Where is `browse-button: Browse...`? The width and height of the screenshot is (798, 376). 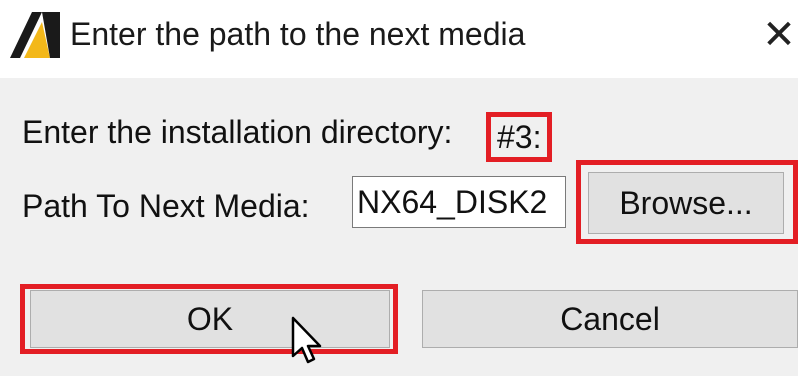
browse-button: Browse... is located at coordinates (686, 203).